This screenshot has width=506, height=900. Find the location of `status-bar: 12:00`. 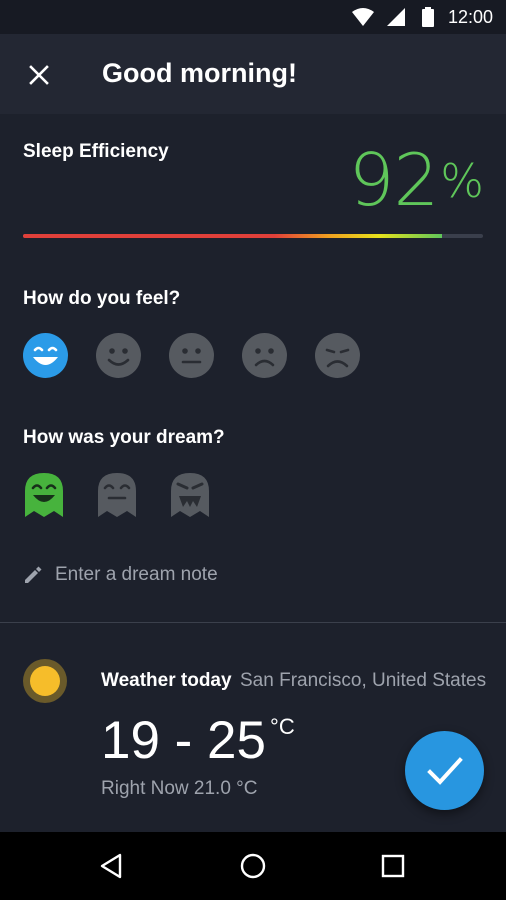

status-bar: 12:00 is located at coordinates (253, 17).